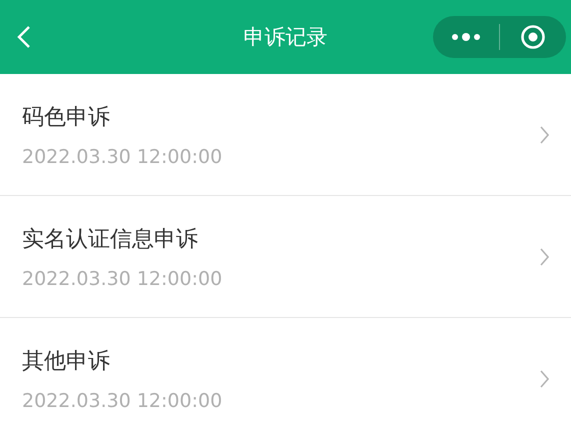  What do you see at coordinates (466, 37) in the screenshot?
I see `more-icon` at bounding box center [466, 37].